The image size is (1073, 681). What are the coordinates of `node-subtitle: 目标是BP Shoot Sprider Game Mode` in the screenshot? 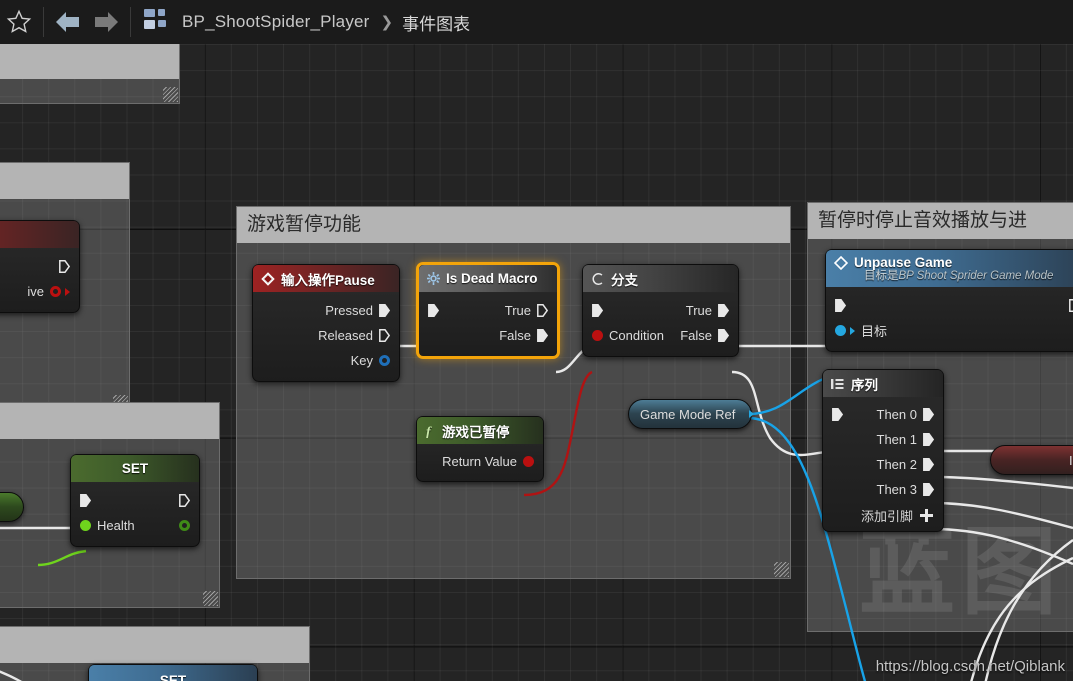 It's located at (947, 277).